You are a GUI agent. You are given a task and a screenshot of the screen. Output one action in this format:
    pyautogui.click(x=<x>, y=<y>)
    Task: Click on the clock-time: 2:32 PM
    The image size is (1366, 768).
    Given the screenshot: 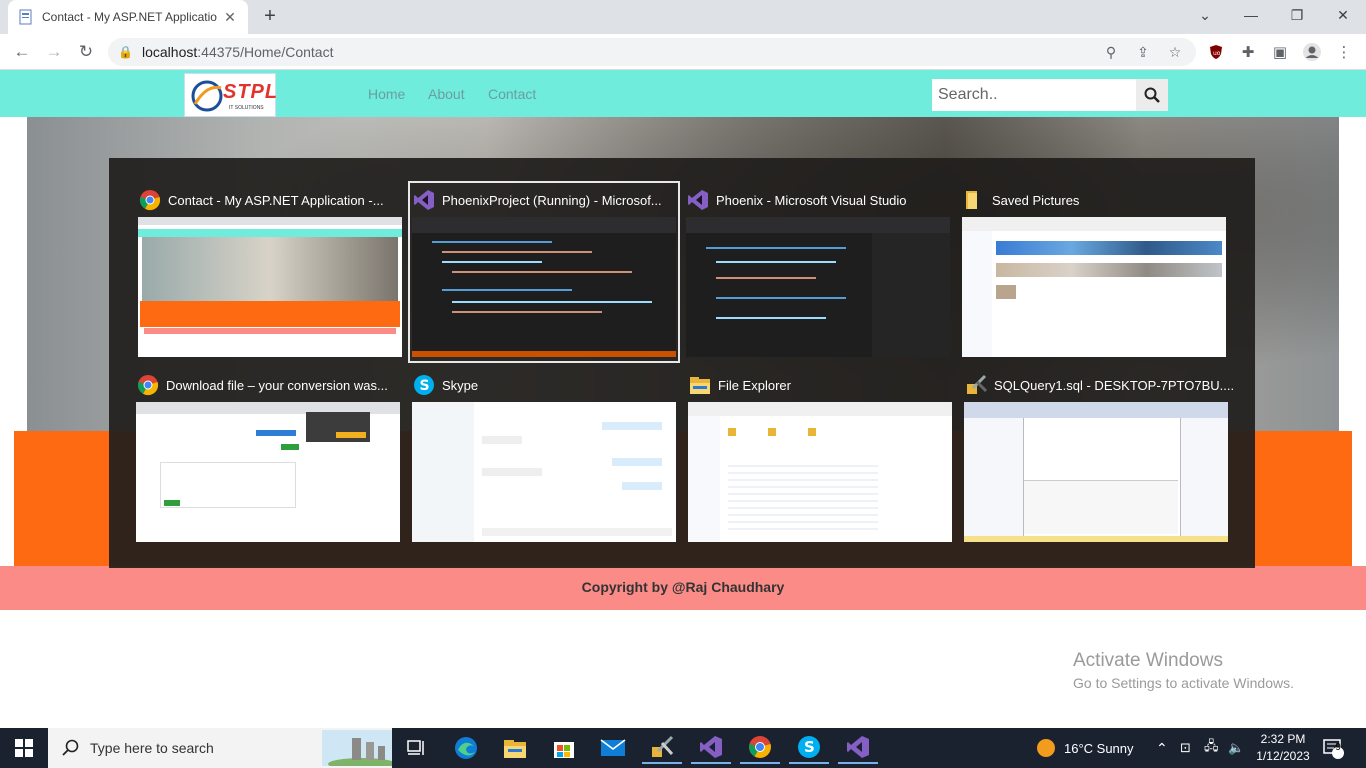 What is the action you would take?
    pyautogui.click(x=1283, y=739)
    